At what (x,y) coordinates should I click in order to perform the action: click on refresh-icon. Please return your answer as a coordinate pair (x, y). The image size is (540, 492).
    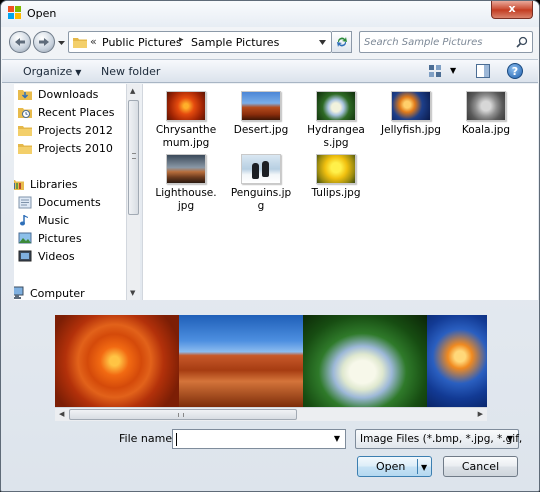
    Looking at the image, I should click on (341, 42).